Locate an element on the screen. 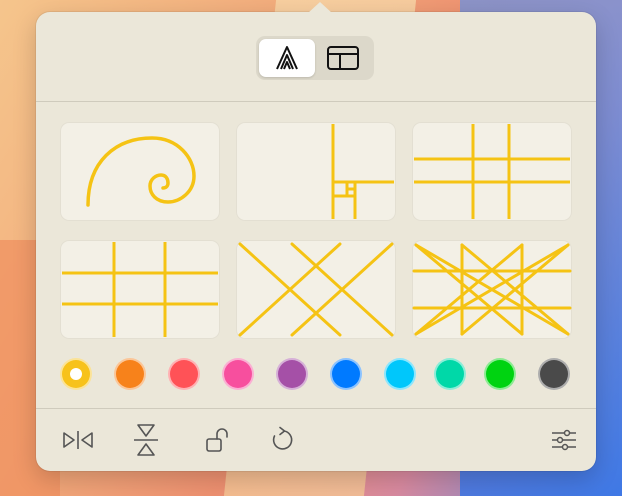  color-swatch-pink is located at coordinates (238, 374).